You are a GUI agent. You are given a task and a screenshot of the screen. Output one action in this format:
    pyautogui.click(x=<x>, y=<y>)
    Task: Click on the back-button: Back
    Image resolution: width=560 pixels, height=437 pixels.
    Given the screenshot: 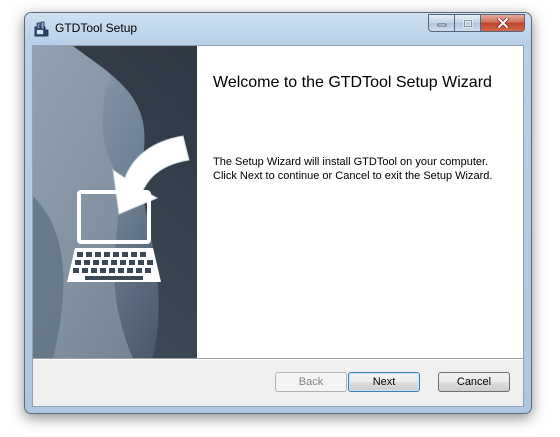 What is the action you would take?
    pyautogui.click(x=311, y=382)
    